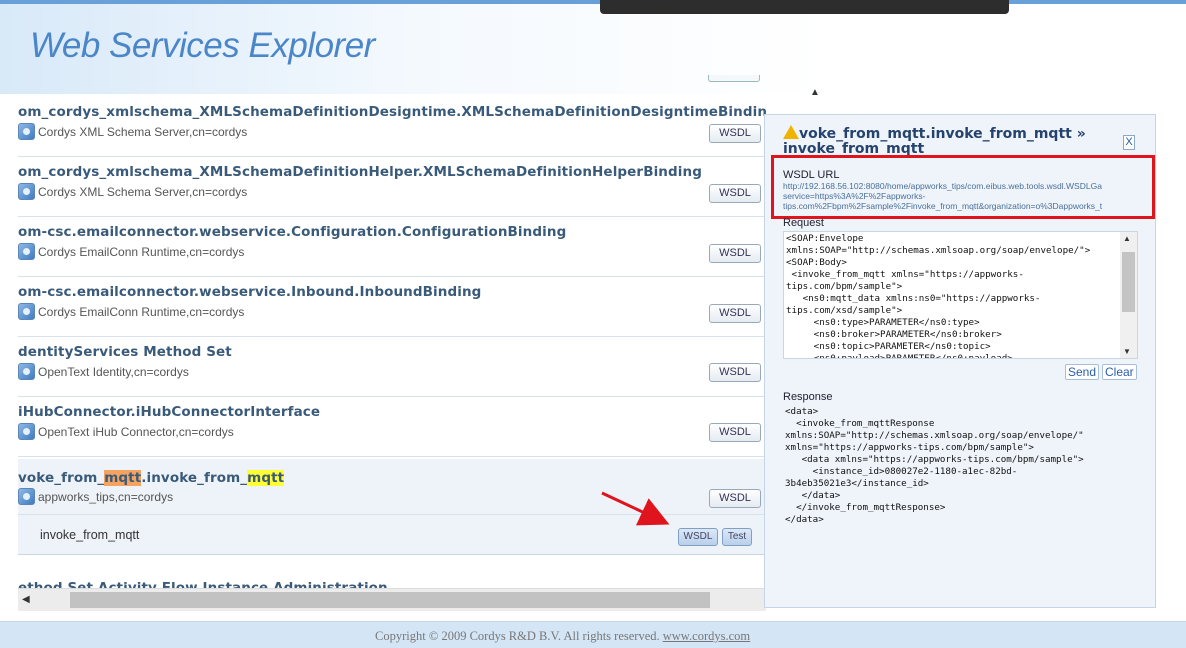  I want to click on service-org: OpenText iHub Connector,cn=cordys, so click(136, 431).